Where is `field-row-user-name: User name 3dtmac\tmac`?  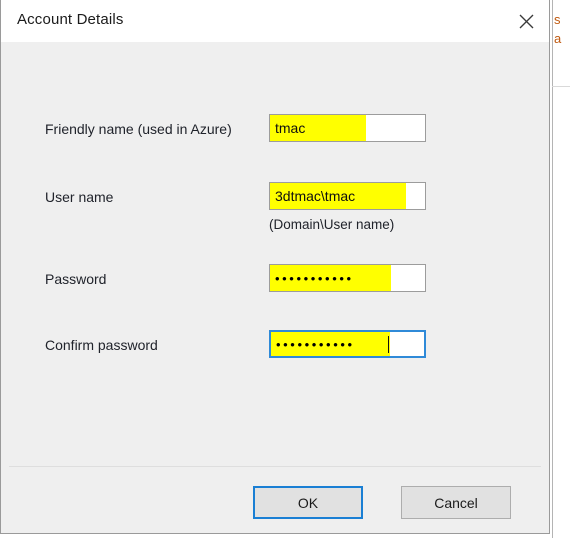
field-row-user-name: User name 3dtmac\tmac is located at coordinates (275, 197).